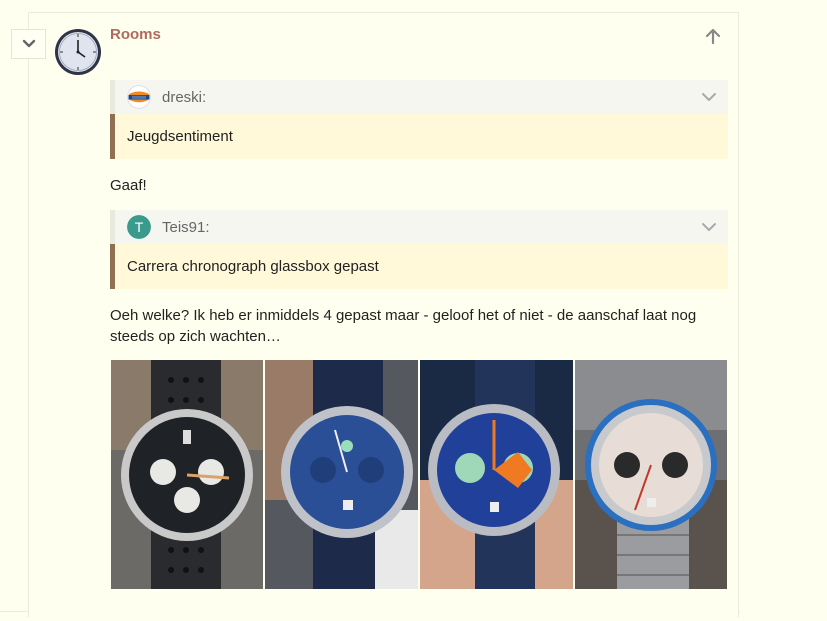  I want to click on dreski-logo-icon, so click(139, 97).